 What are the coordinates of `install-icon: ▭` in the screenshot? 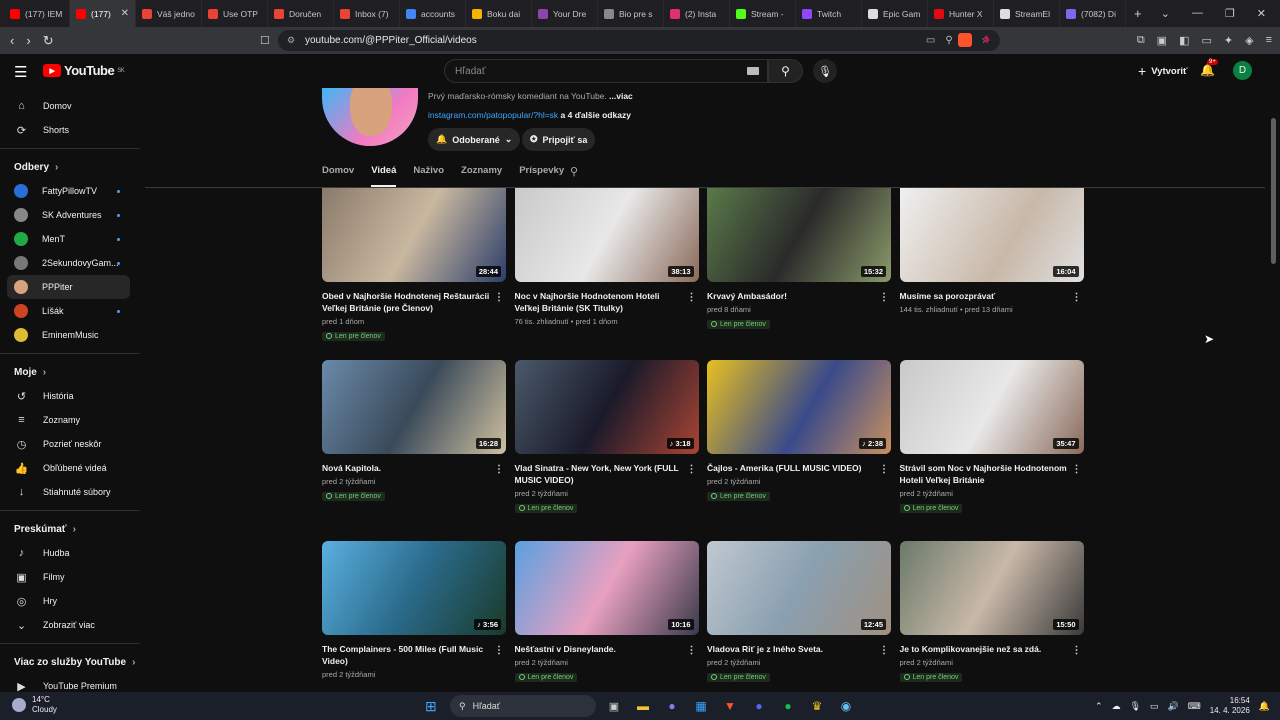 It's located at (930, 40).